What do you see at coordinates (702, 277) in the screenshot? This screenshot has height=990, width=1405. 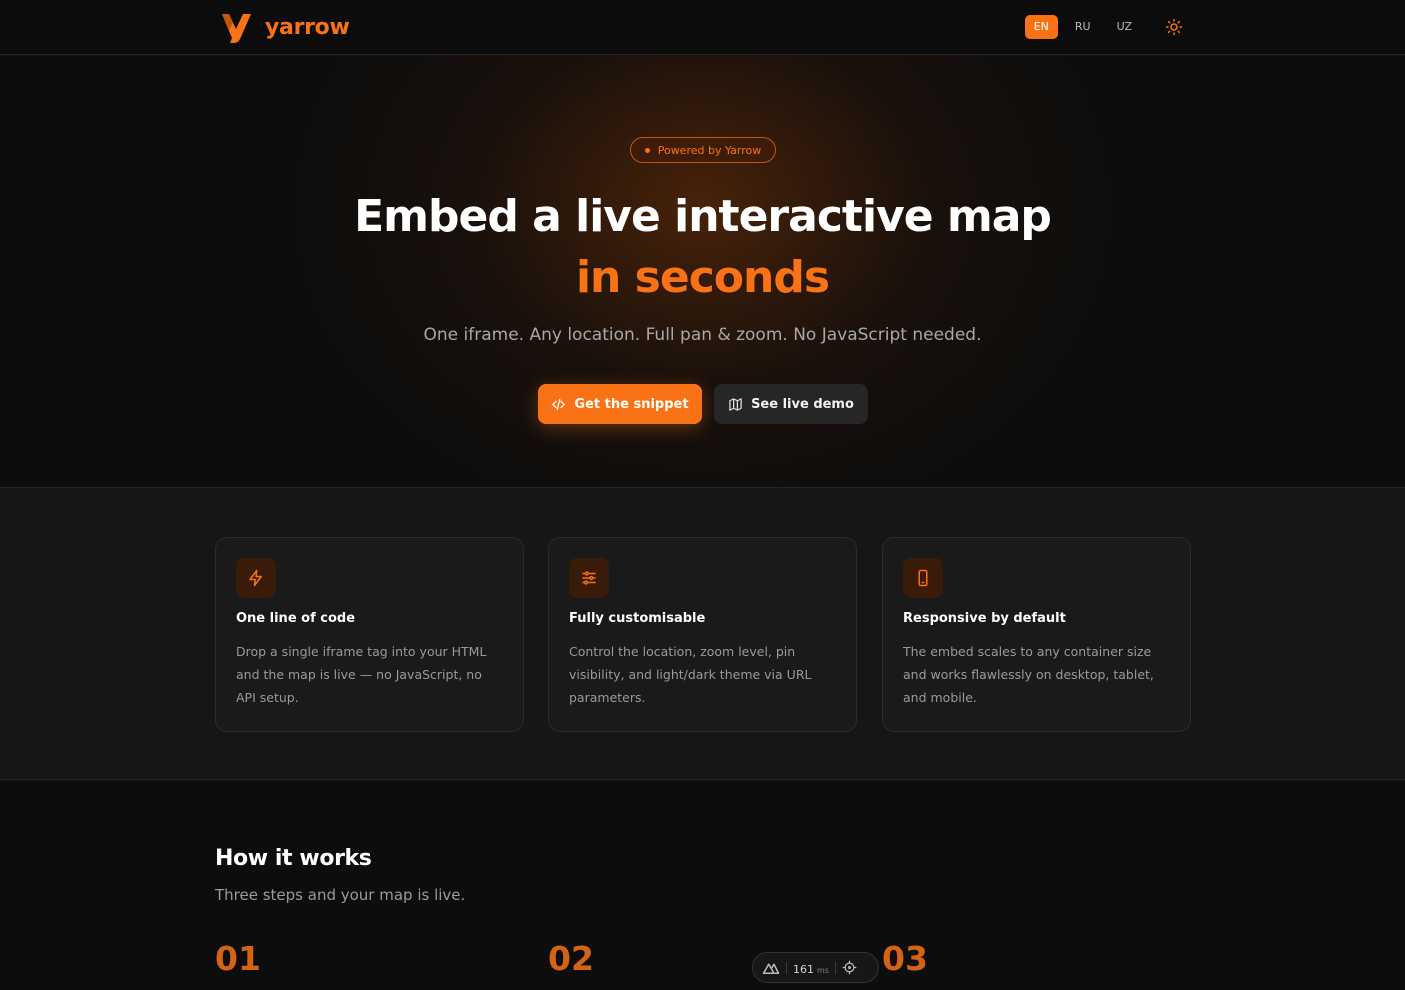 I see `hero-title-accent: in seconds` at bounding box center [702, 277].